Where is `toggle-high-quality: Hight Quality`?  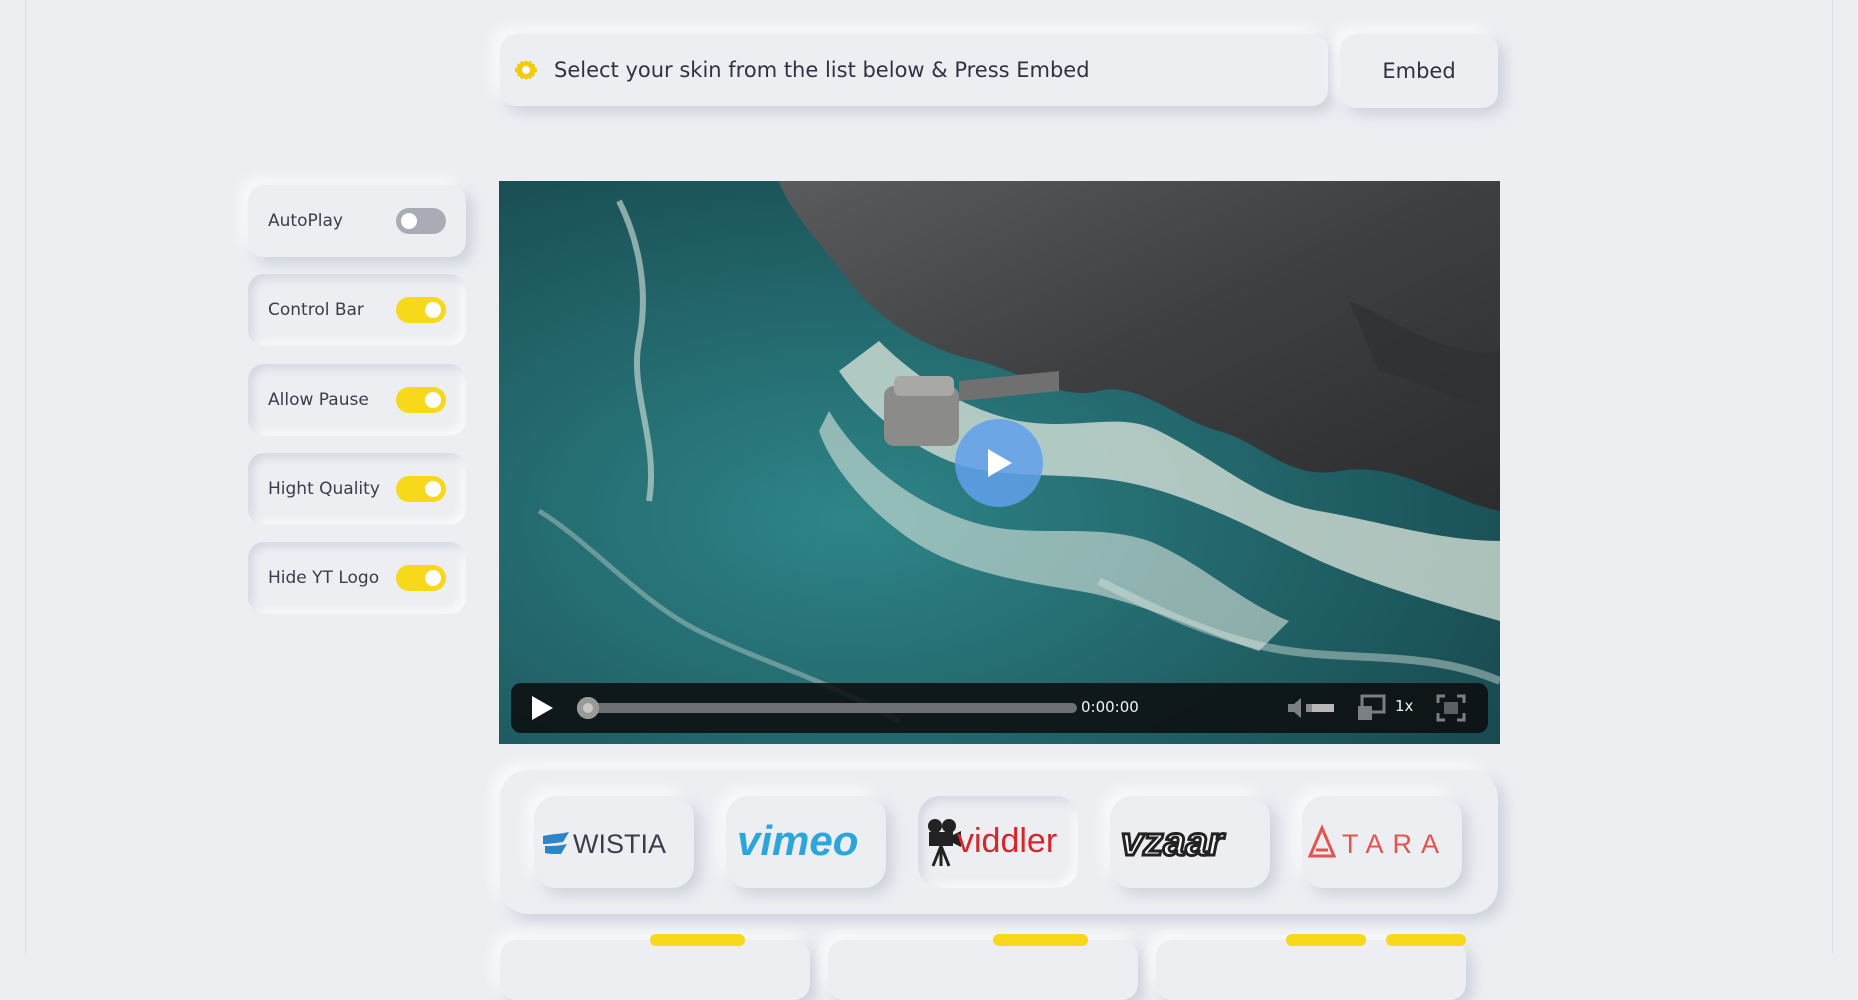 toggle-high-quality: Hight Quality is located at coordinates (357, 489).